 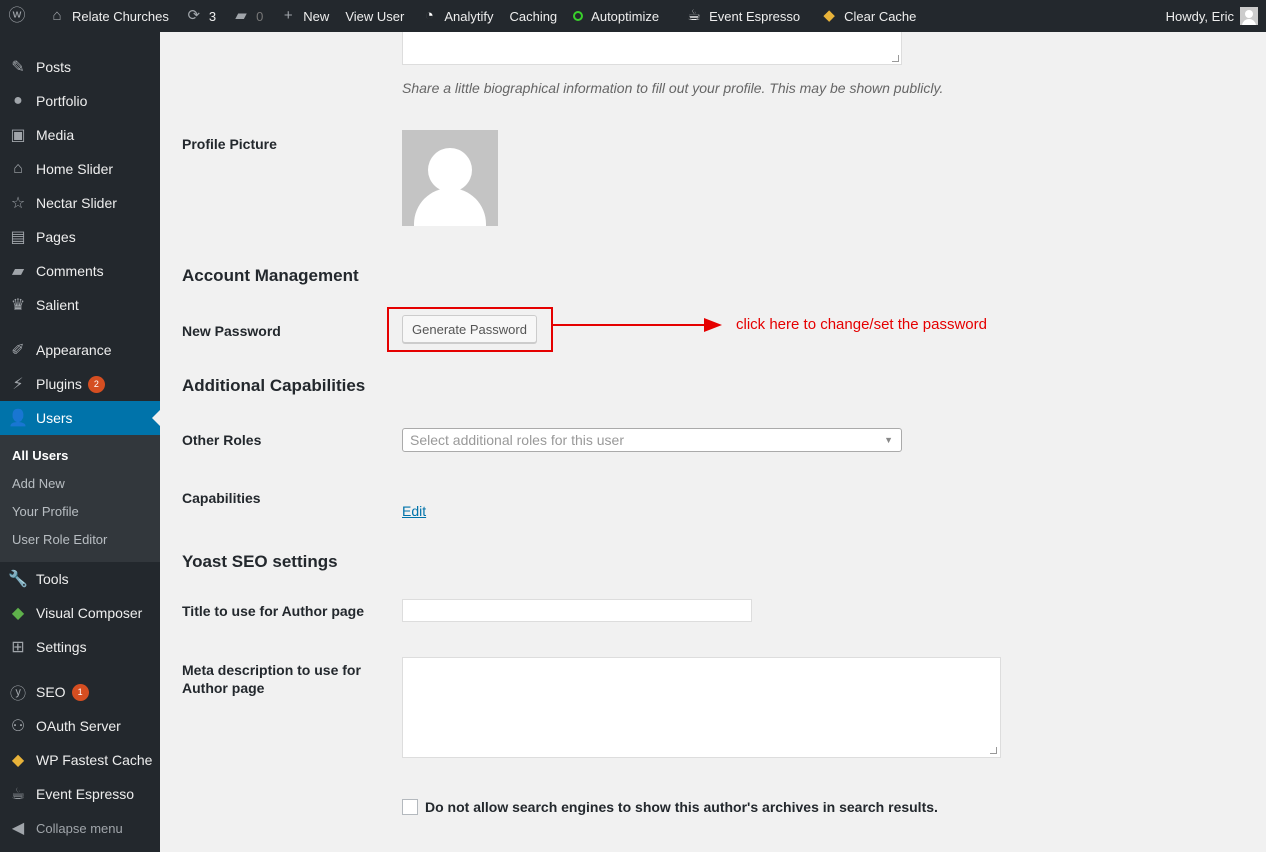 What do you see at coordinates (861, 324) in the screenshot?
I see `password-annotation: click here to change/set the password` at bounding box center [861, 324].